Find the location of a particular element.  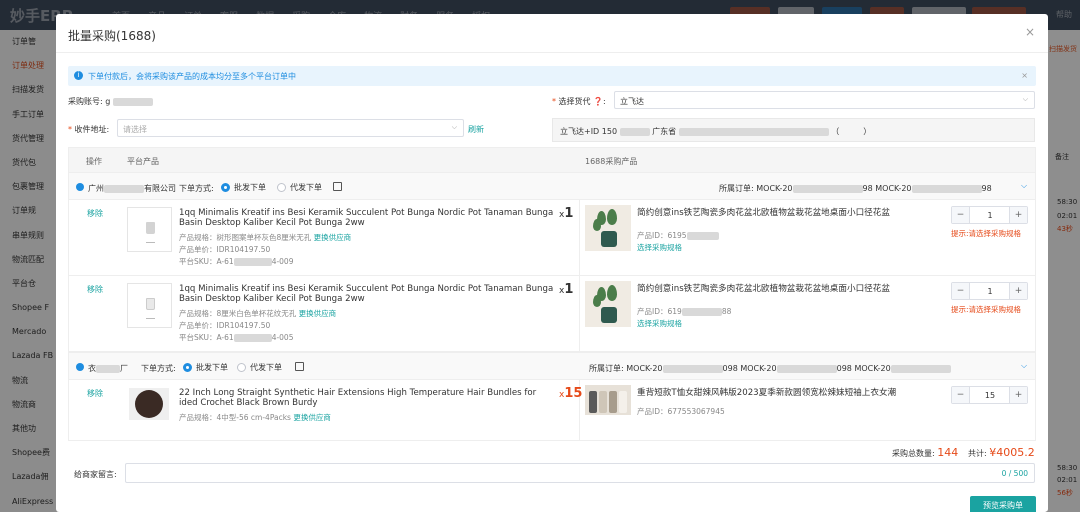

seller-message-input: 0 / 500 is located at coordinates (580, 473).